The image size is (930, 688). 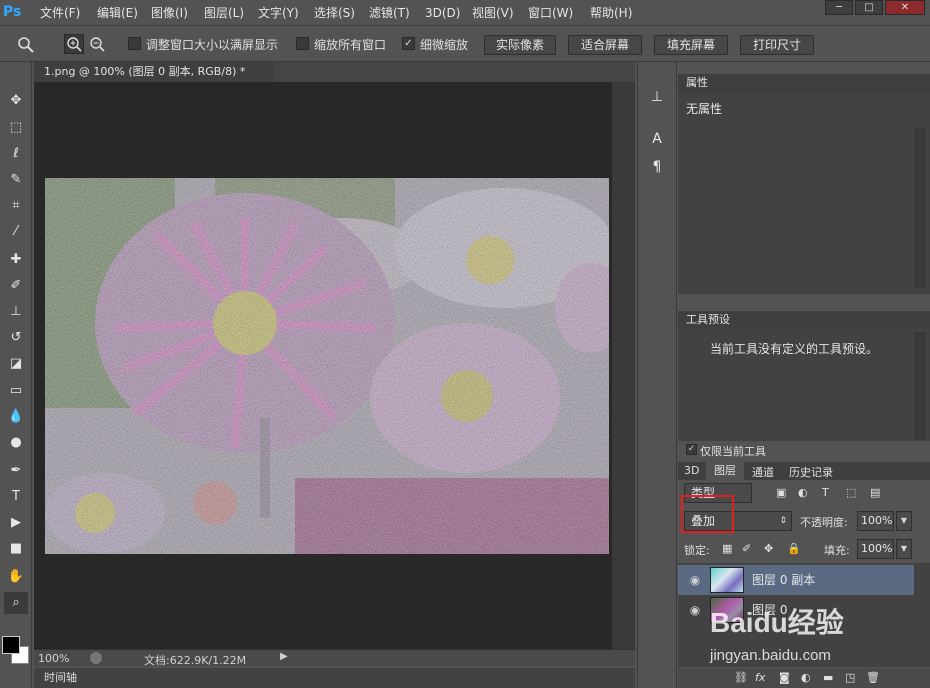 What do you see at coordinates (763, 472) in the screenshot?
I see `tab-channels: 通道` at bounding box center [763, 472].